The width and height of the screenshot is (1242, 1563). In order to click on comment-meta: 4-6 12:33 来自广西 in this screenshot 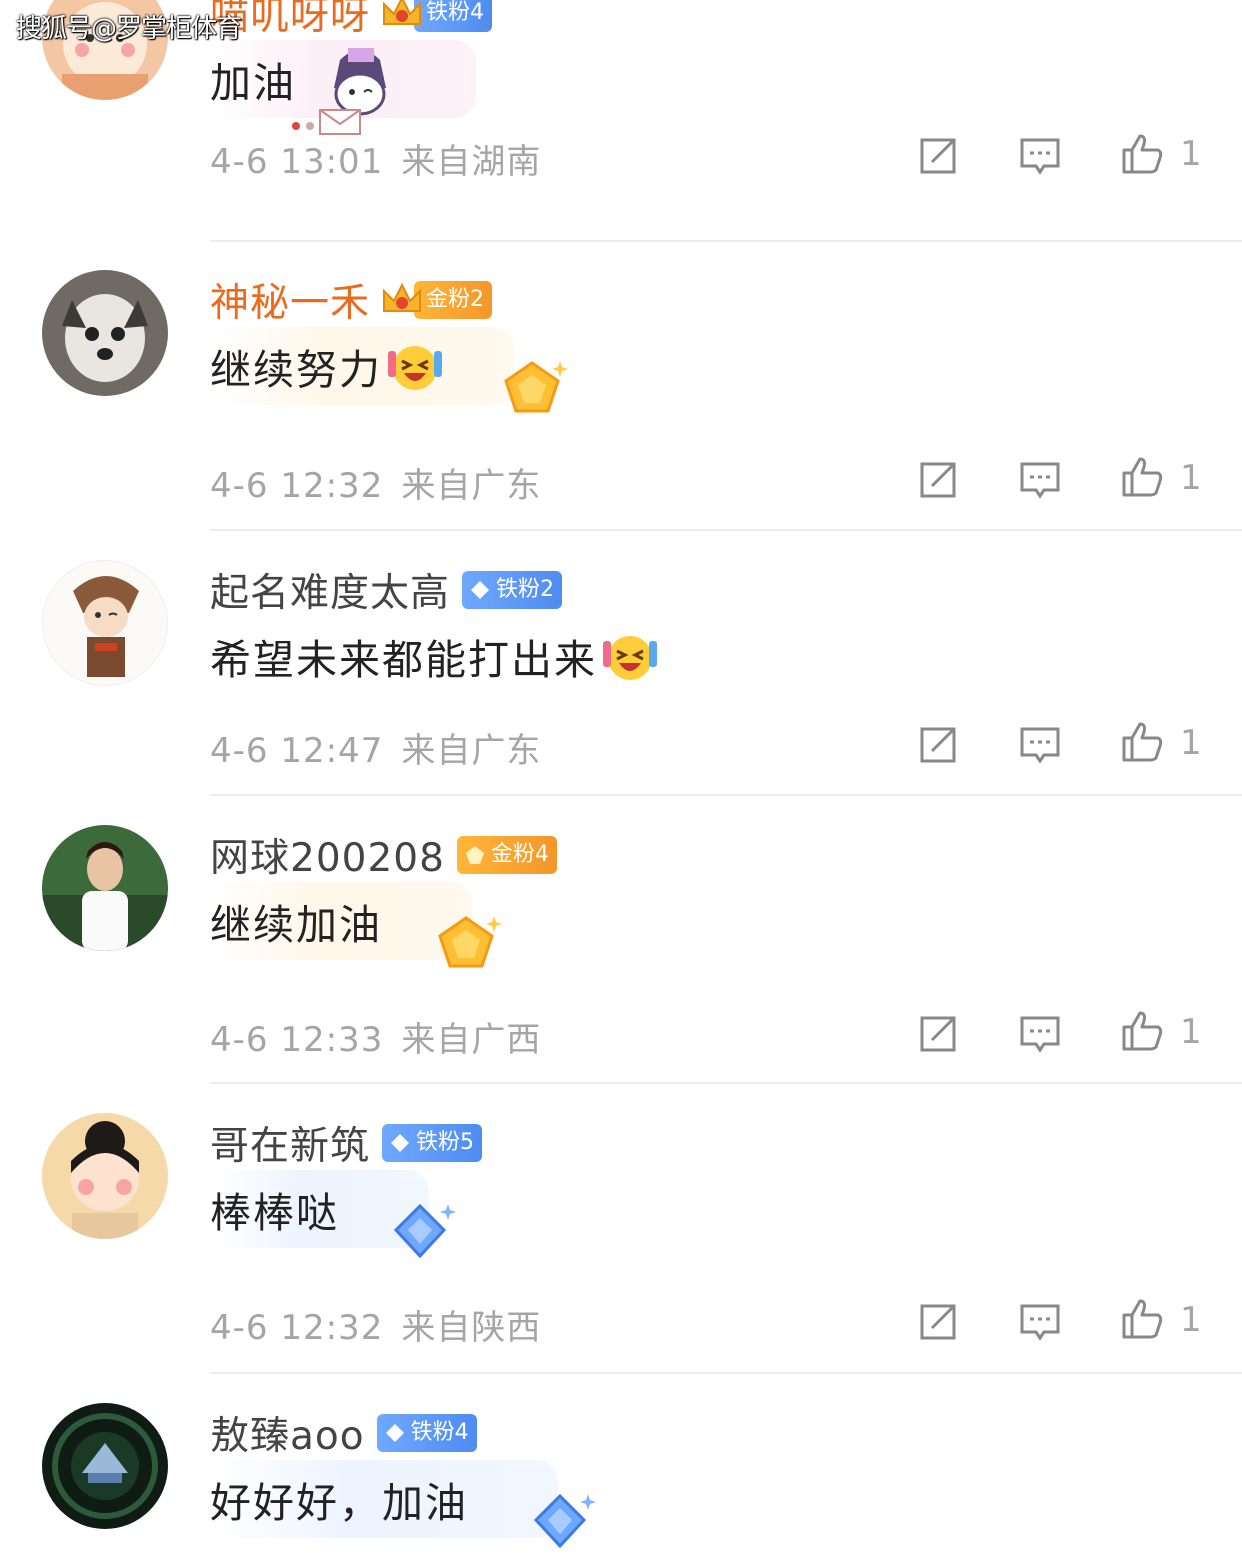, I will do `click(375, 1036)`.